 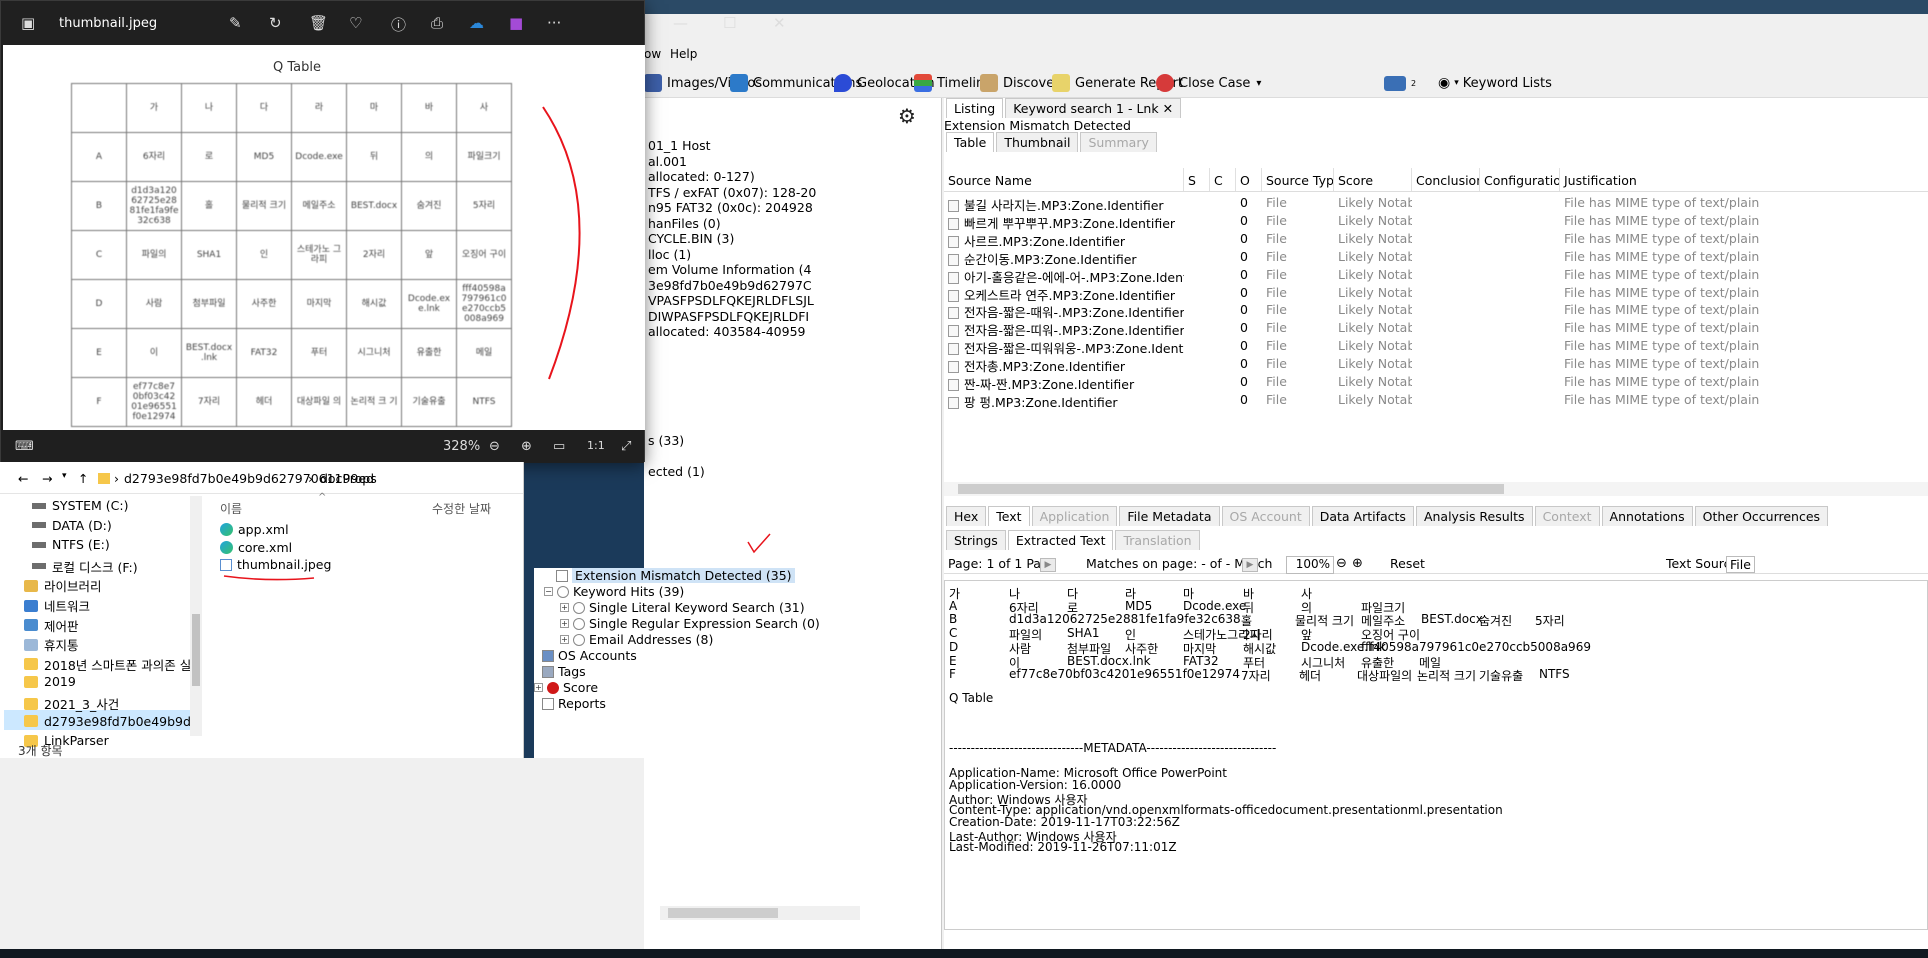 I want to click on tab-thumbnail: Thumbnail, so click(x=1037, y=142).